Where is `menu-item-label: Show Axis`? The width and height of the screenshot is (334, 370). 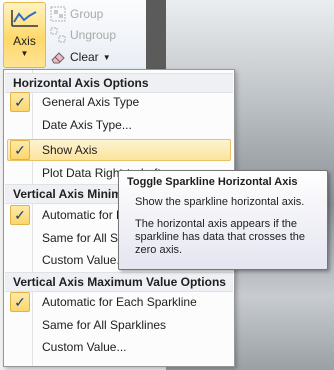
menu-item-label: Show Axis is located at coordinates (70, 150).